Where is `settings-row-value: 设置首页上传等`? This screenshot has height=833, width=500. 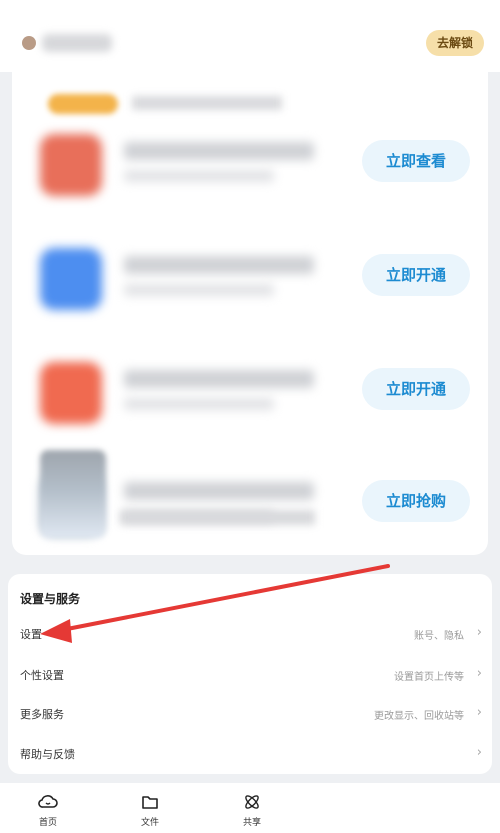 settings-row-value: 设置首页上传等 is located at coordinates (429, 677).